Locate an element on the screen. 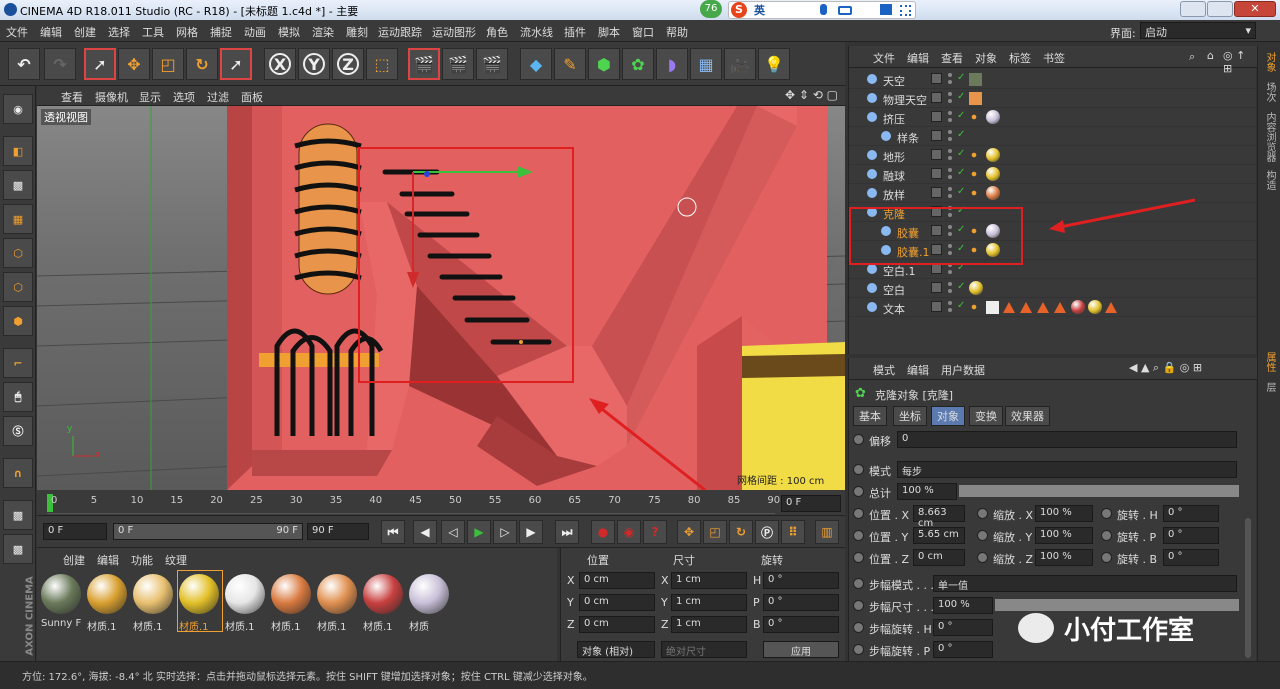 Image resolution: width=1280 pixels, height=689 pixels. coord-size-field: 1 cm is located at coordinates (709, 602).